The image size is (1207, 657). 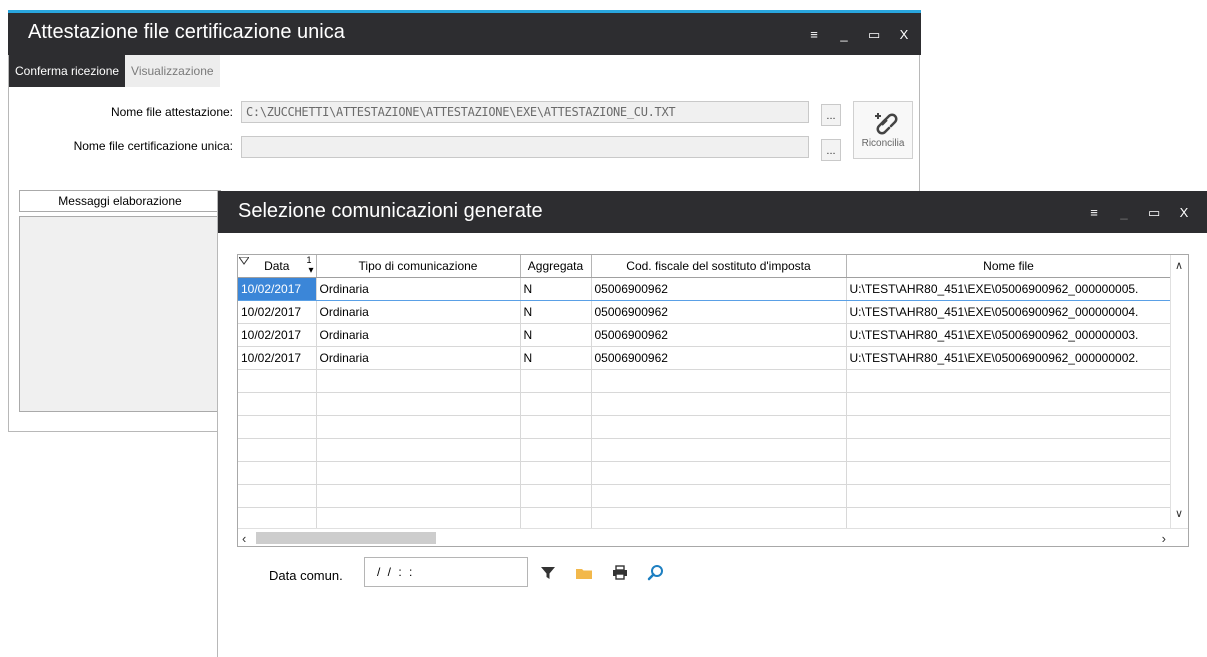 What do you see at coordinates (186, 32) in the screenshot?
I see `window-title: Attestazione file certificazione unica` at bounding box center [186, 32].